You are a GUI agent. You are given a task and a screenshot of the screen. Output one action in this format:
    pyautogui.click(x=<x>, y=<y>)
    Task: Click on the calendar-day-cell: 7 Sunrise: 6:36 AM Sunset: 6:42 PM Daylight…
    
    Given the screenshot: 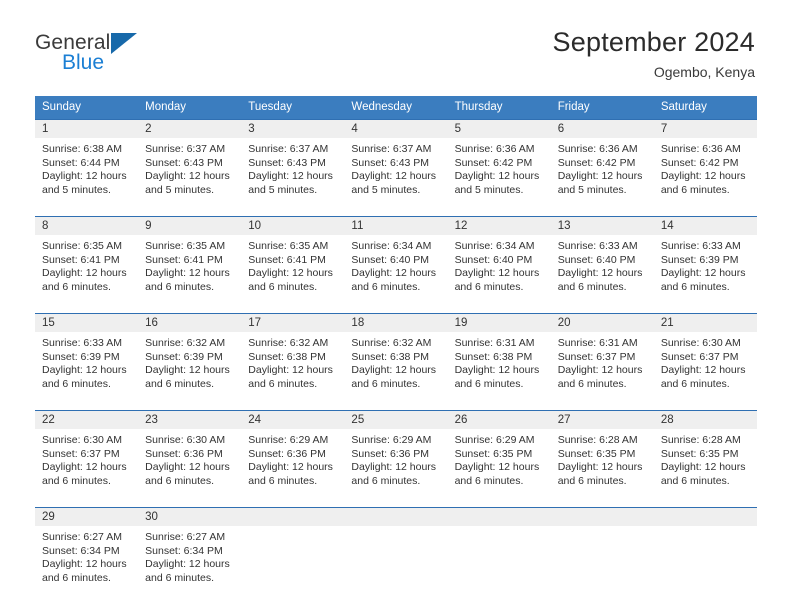 What is the action you would take?
    pyautogui.click(x=705, y=163)
    